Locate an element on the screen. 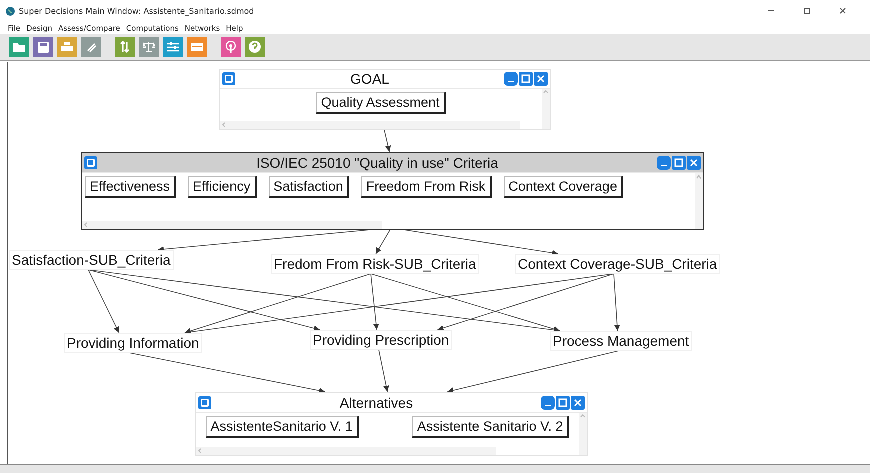 This screenshot has width=870, height=473. scale-icon is located at coordinates (149, 47).